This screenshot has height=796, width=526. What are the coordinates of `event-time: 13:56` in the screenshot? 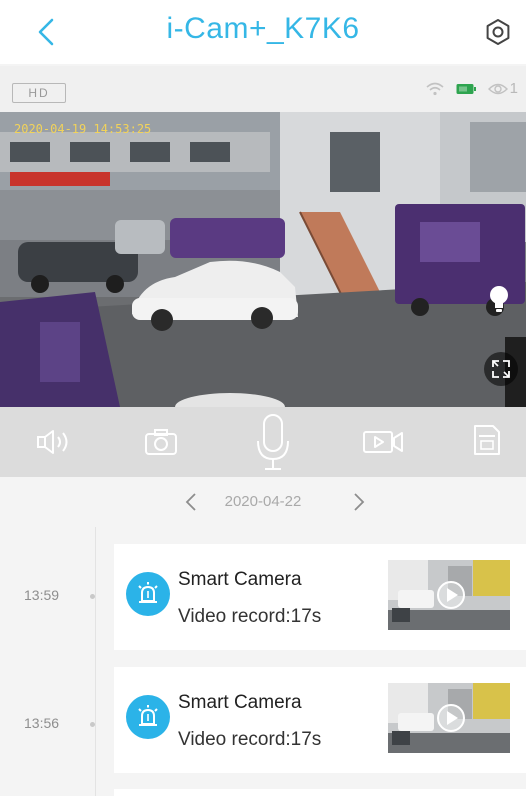 It's located at (42, 723).